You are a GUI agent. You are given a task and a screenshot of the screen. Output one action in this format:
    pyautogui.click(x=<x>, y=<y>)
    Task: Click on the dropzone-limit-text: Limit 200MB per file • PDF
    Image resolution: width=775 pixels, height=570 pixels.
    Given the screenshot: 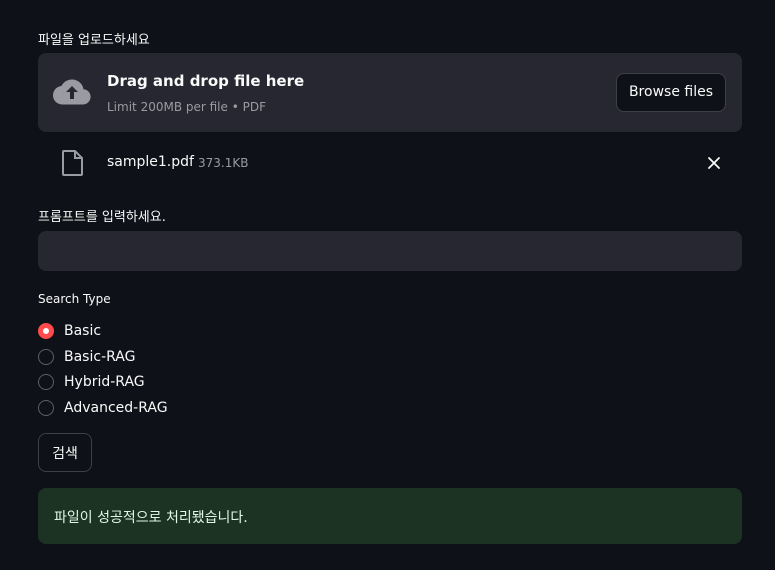 What is the action you would take?
    pyautogui.click(x=186, y=107)
    